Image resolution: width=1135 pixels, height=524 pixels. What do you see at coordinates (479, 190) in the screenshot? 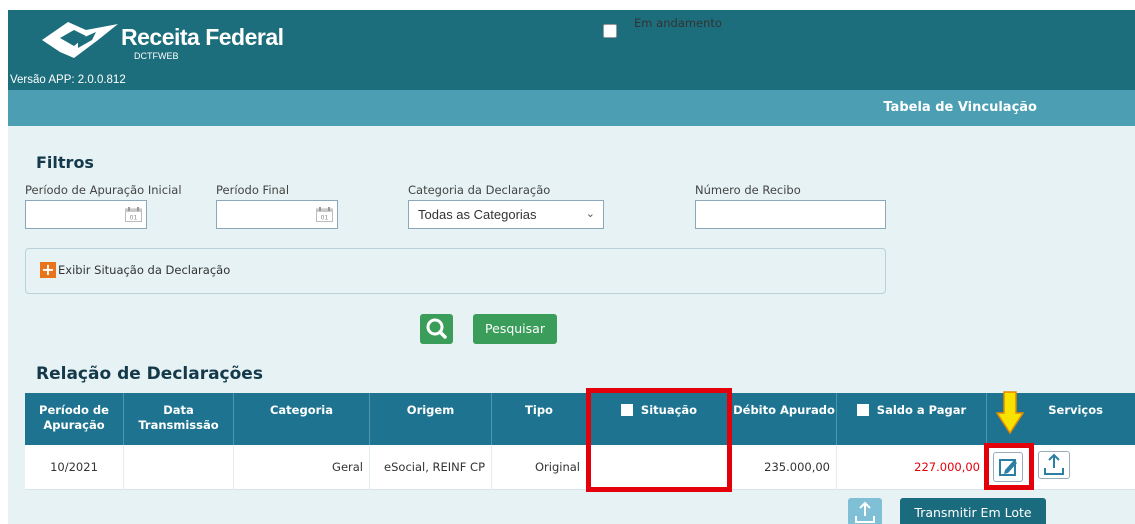
I see `categoria-label: Categoria da Declaração` at bounding box center [479, 190].